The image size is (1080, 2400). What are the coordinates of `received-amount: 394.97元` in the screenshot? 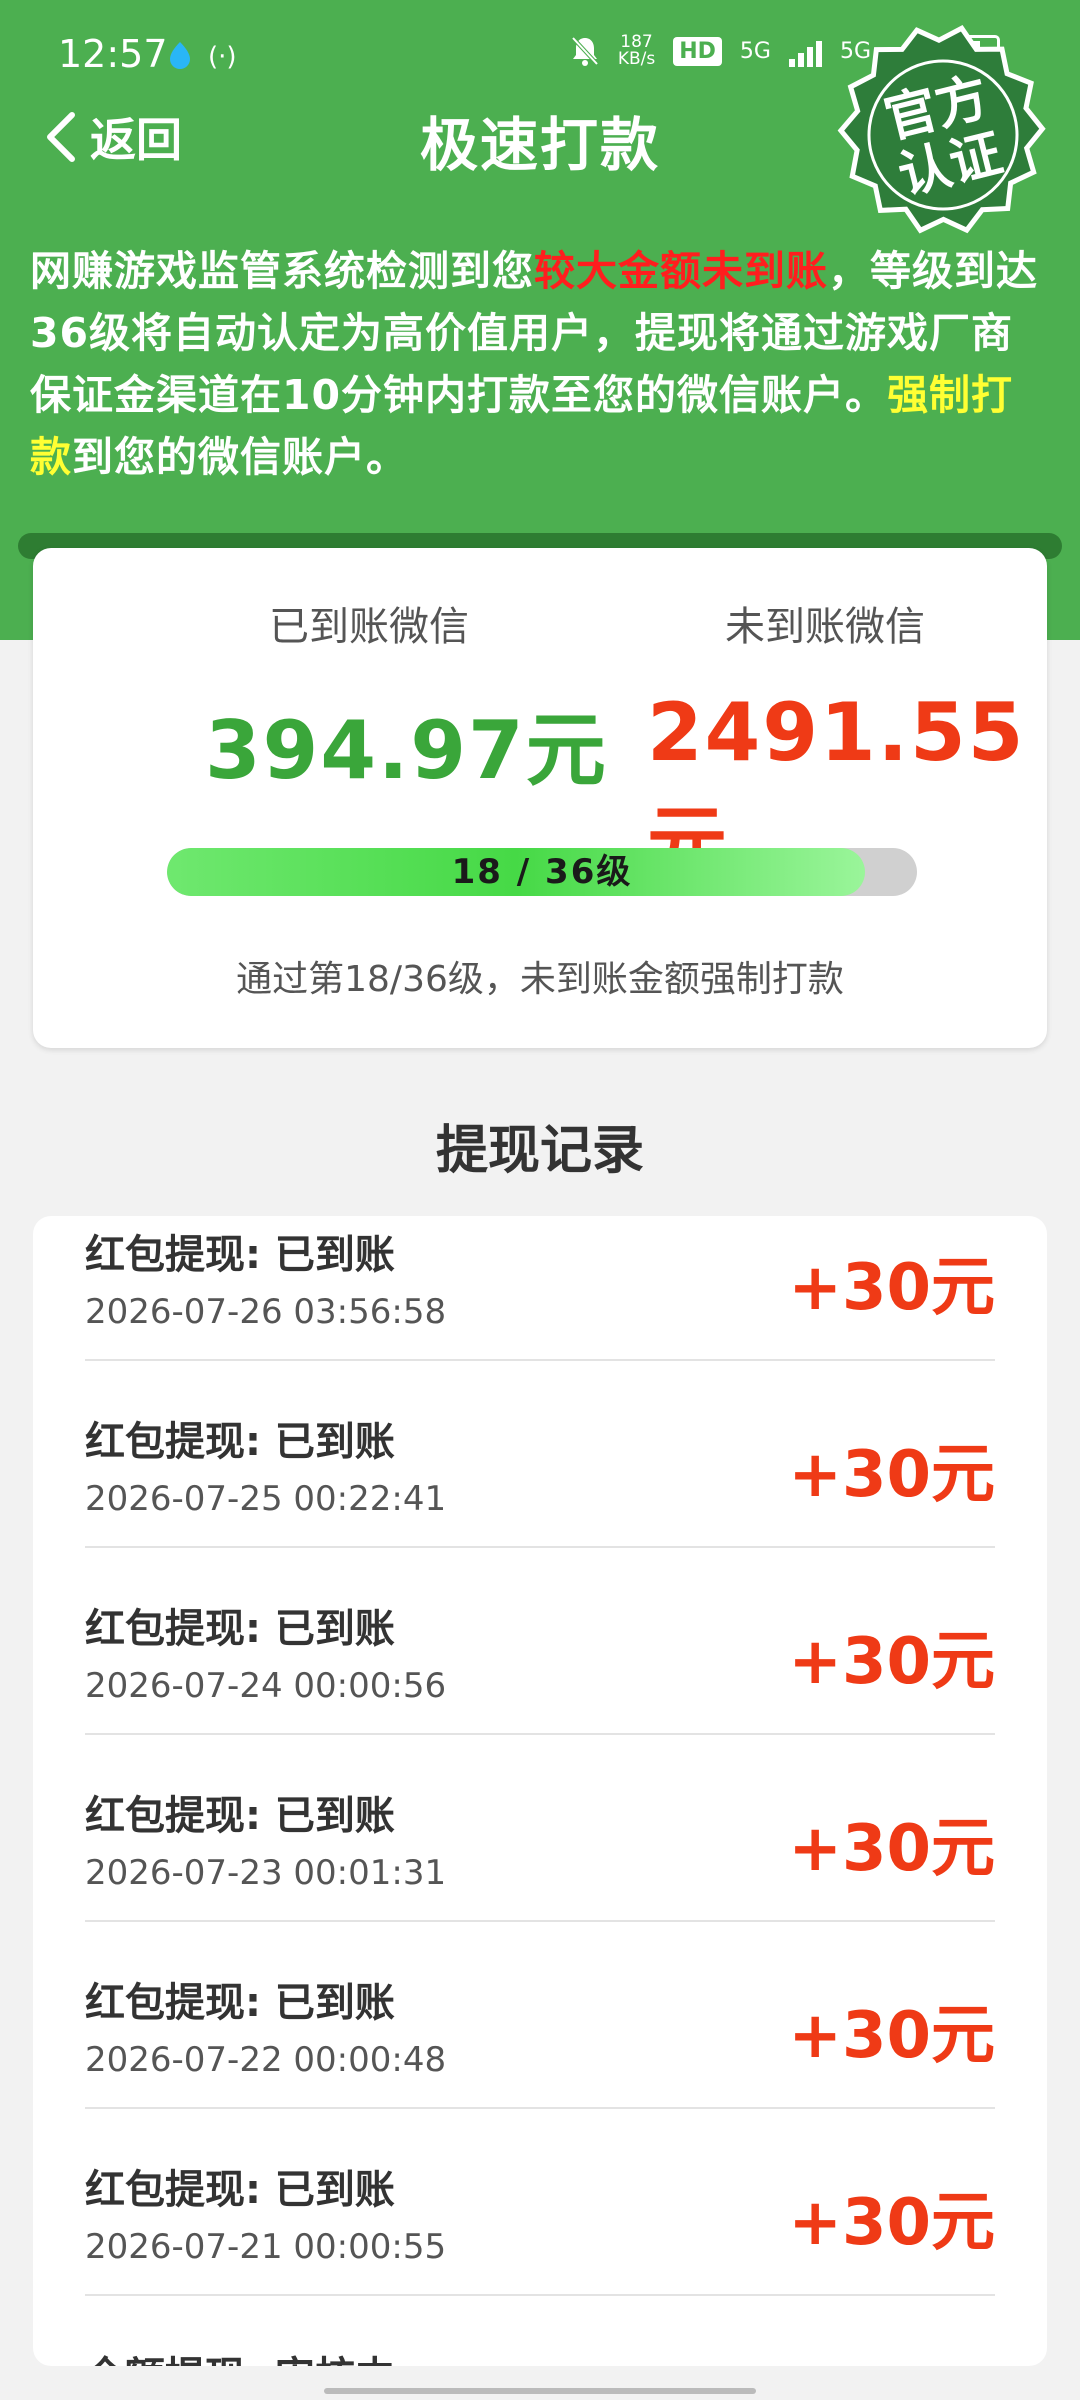 It's located at (406, 750).